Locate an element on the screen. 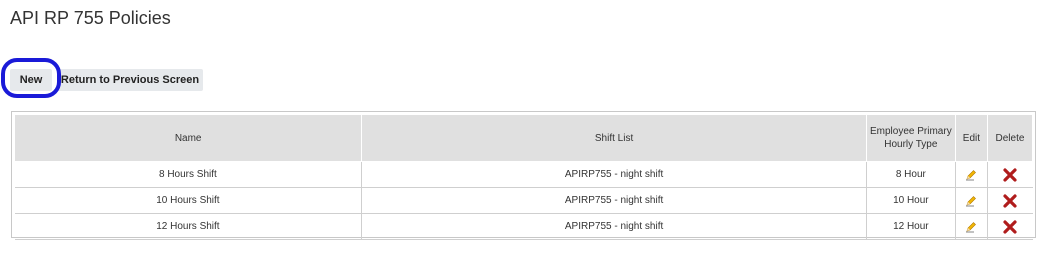 Image resolution: width=1050 pixels, height=274 pixels. row-name-cell: 12 Hours Shift is located at coordinates (188, 226).